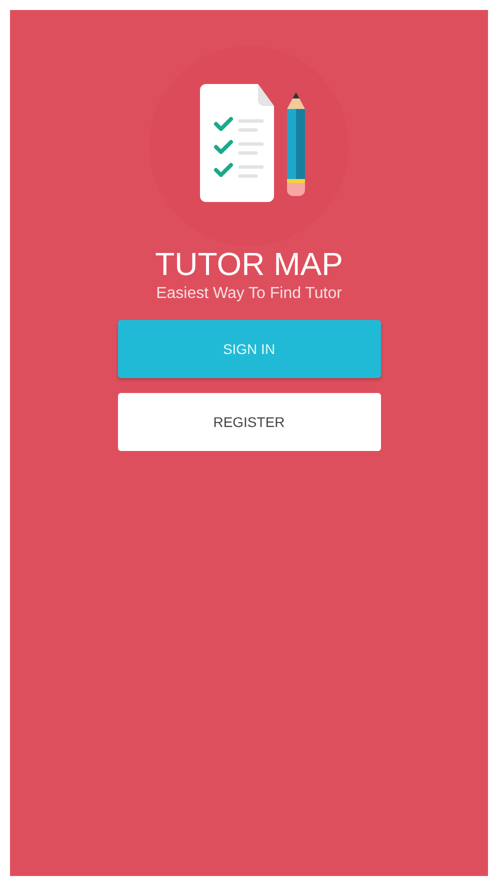 Image resolution: width=492 pixels, height=884 pixels. Describe the element at coordinates (249, 264) in the screenshot. I see `app-title: TUTOR MAP` at that location.